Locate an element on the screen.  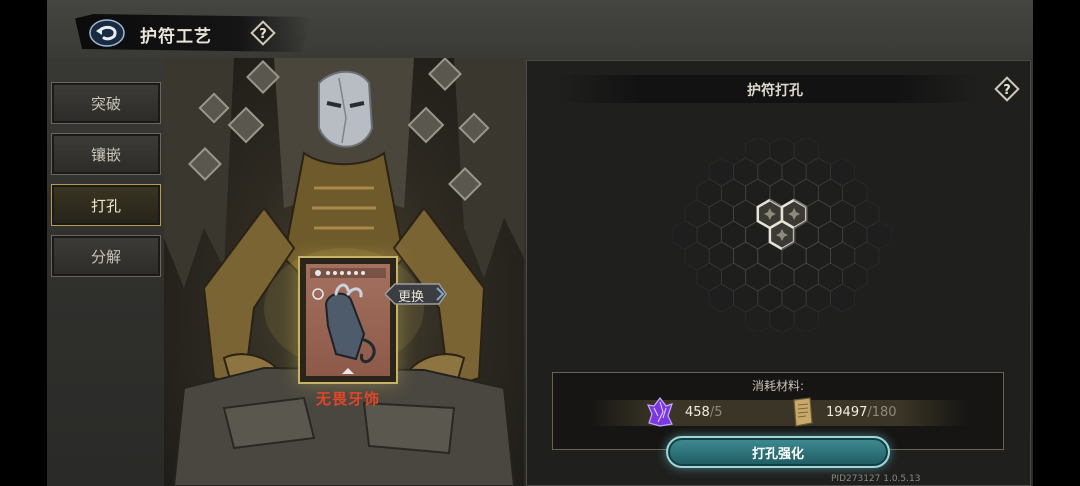
tab-inlay: 镶嵌 is located at coordinates (106, 154).